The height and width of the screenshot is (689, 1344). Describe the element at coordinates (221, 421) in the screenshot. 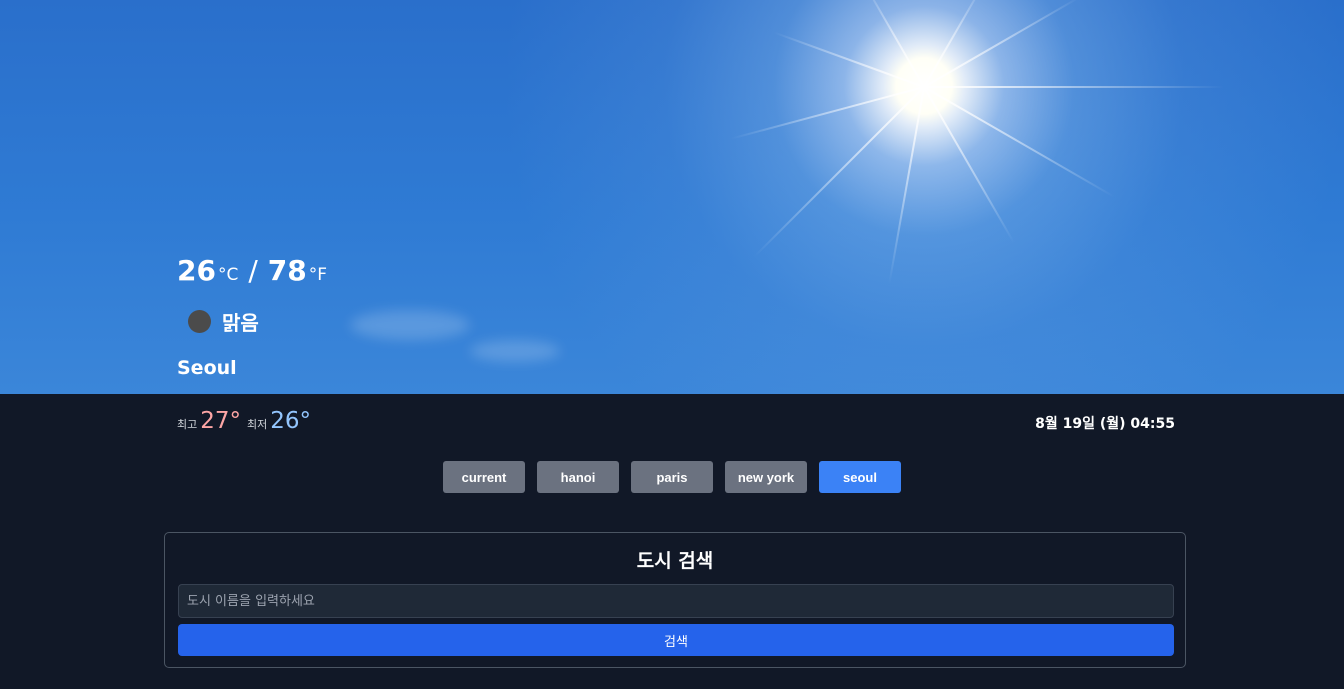

I see `high-temp-value: 27°` at that location.